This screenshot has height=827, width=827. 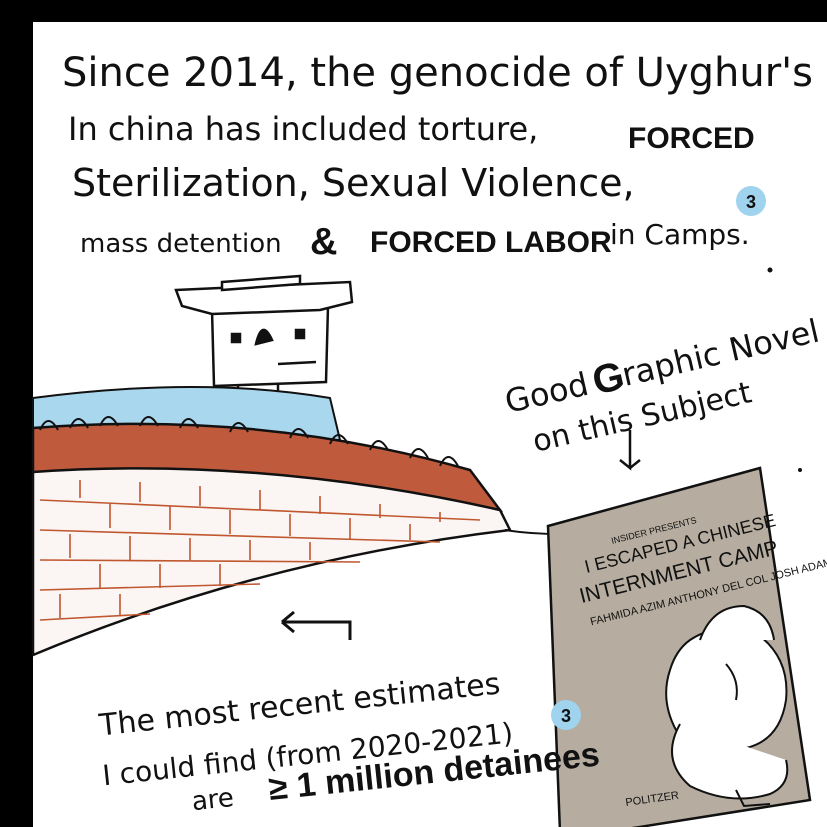 I want to click on citation-badge-top: 3, so click(x=751, y=201).